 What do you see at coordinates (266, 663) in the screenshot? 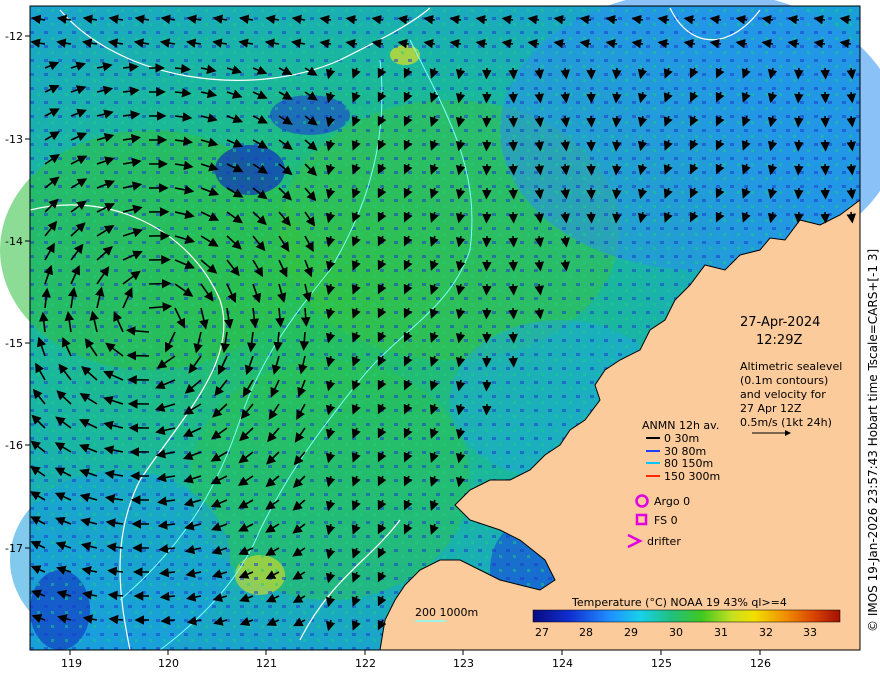
I see `lon-tick: 121` at bounding box center [266, 663].